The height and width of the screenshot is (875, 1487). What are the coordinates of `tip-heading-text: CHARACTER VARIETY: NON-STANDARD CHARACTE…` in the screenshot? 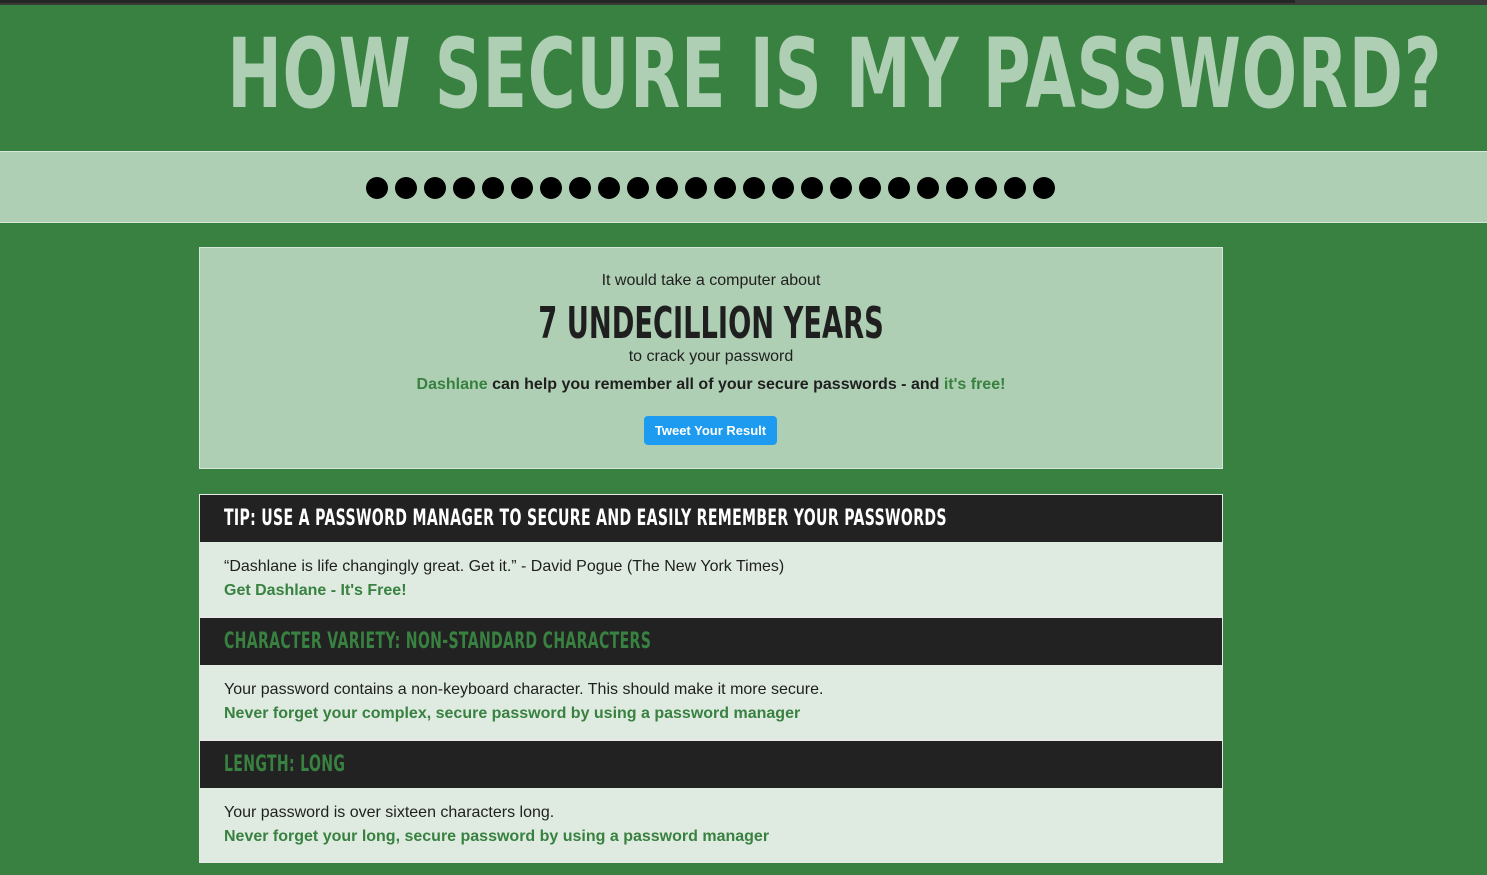 It's located at (438, 641).